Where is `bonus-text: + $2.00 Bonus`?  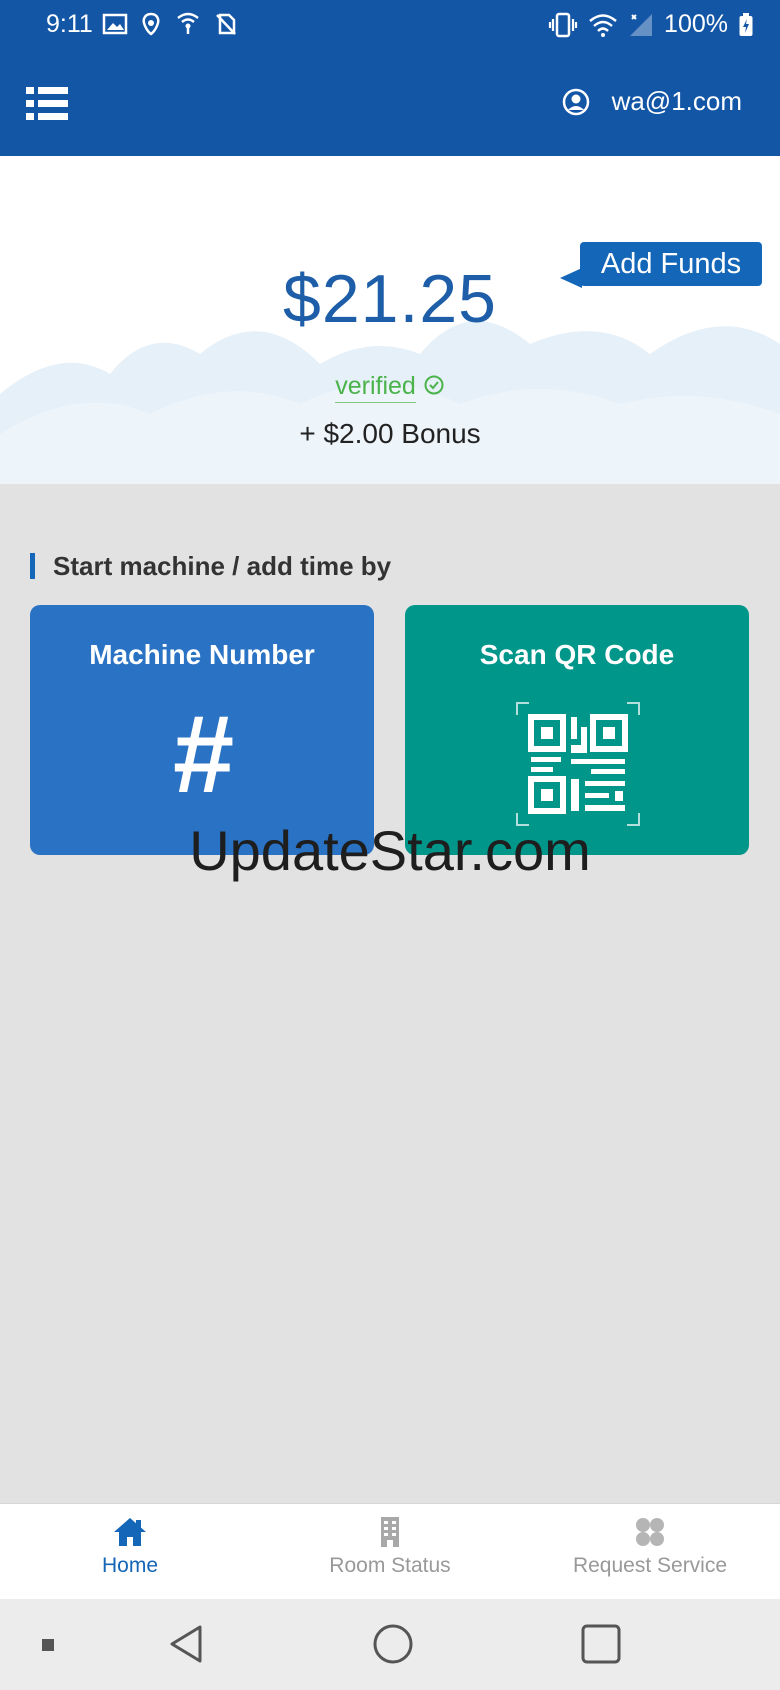 bonus-text: + $2.00 Bonus is located at coordinates (390, 433).